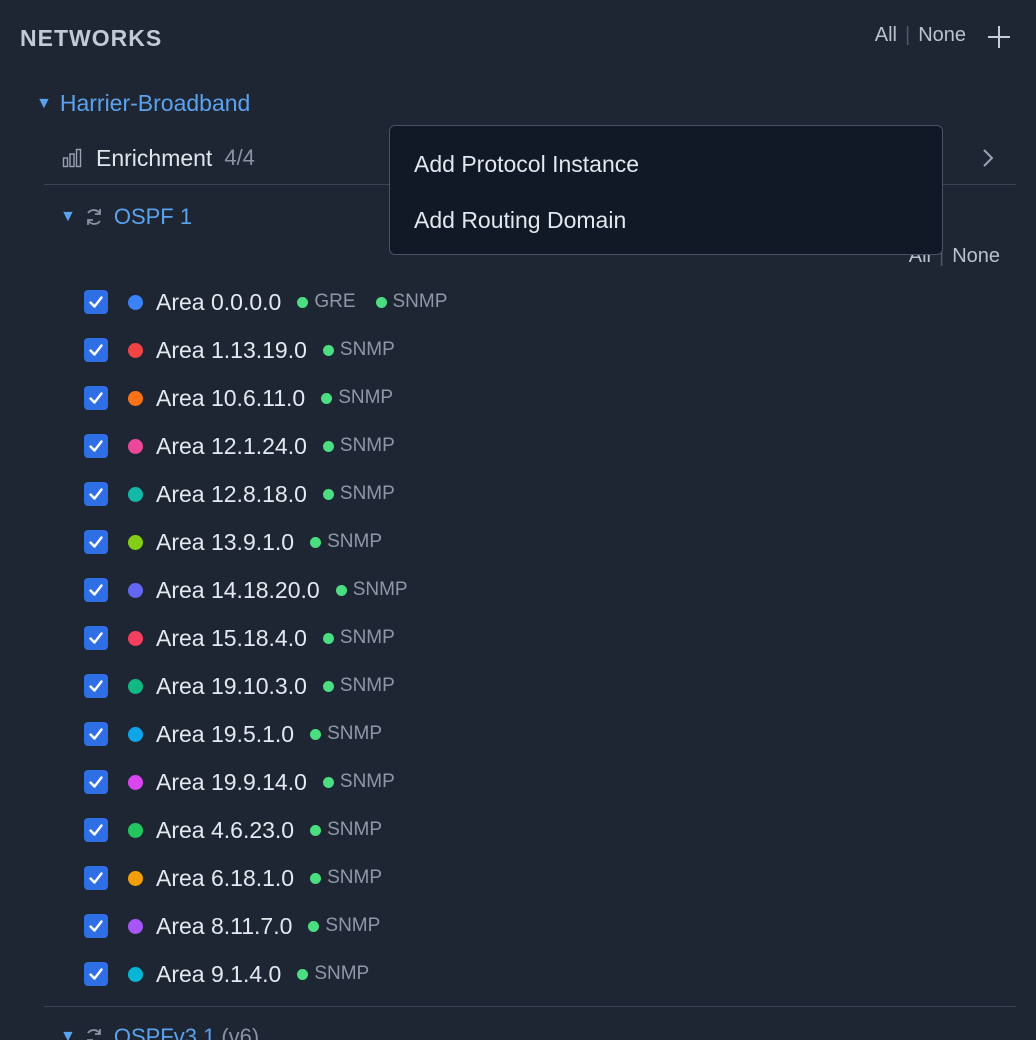 This screenshot has height=1040, width=1036. Describe the element at coordinates (976, 256) in the screenshot. I see `areas-select-none-link: None` at that location.